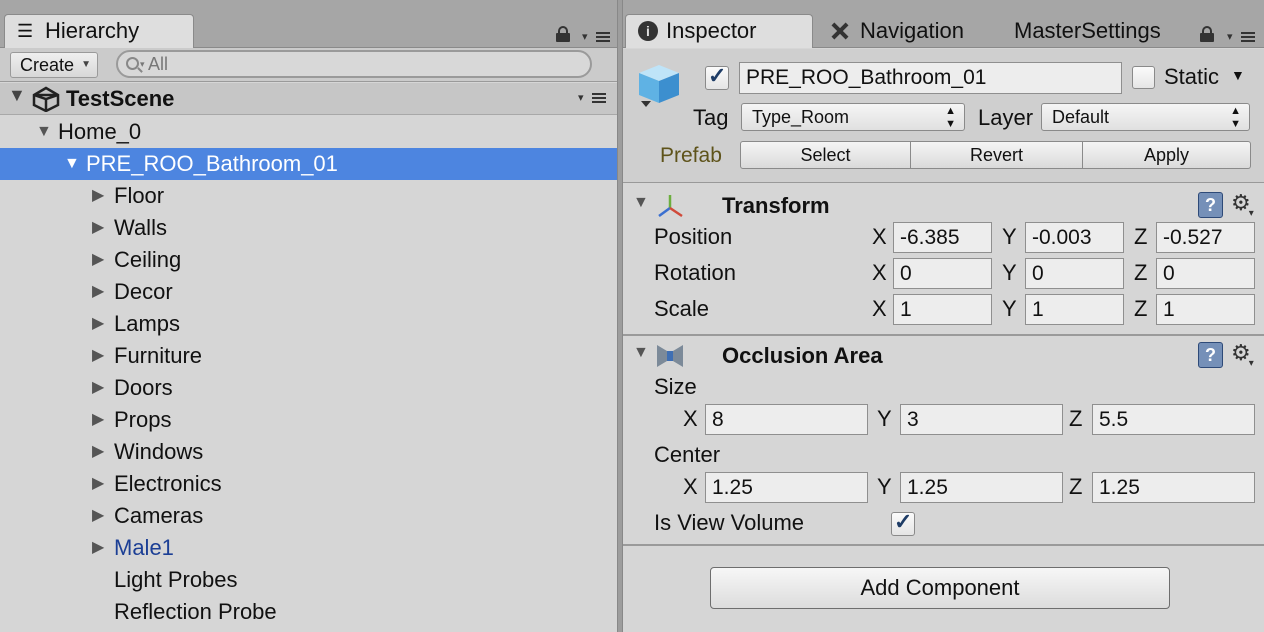  Describe the element at coordinates (940, 588) in the screenshot. I see `add-component-button: Add Component` at that location.